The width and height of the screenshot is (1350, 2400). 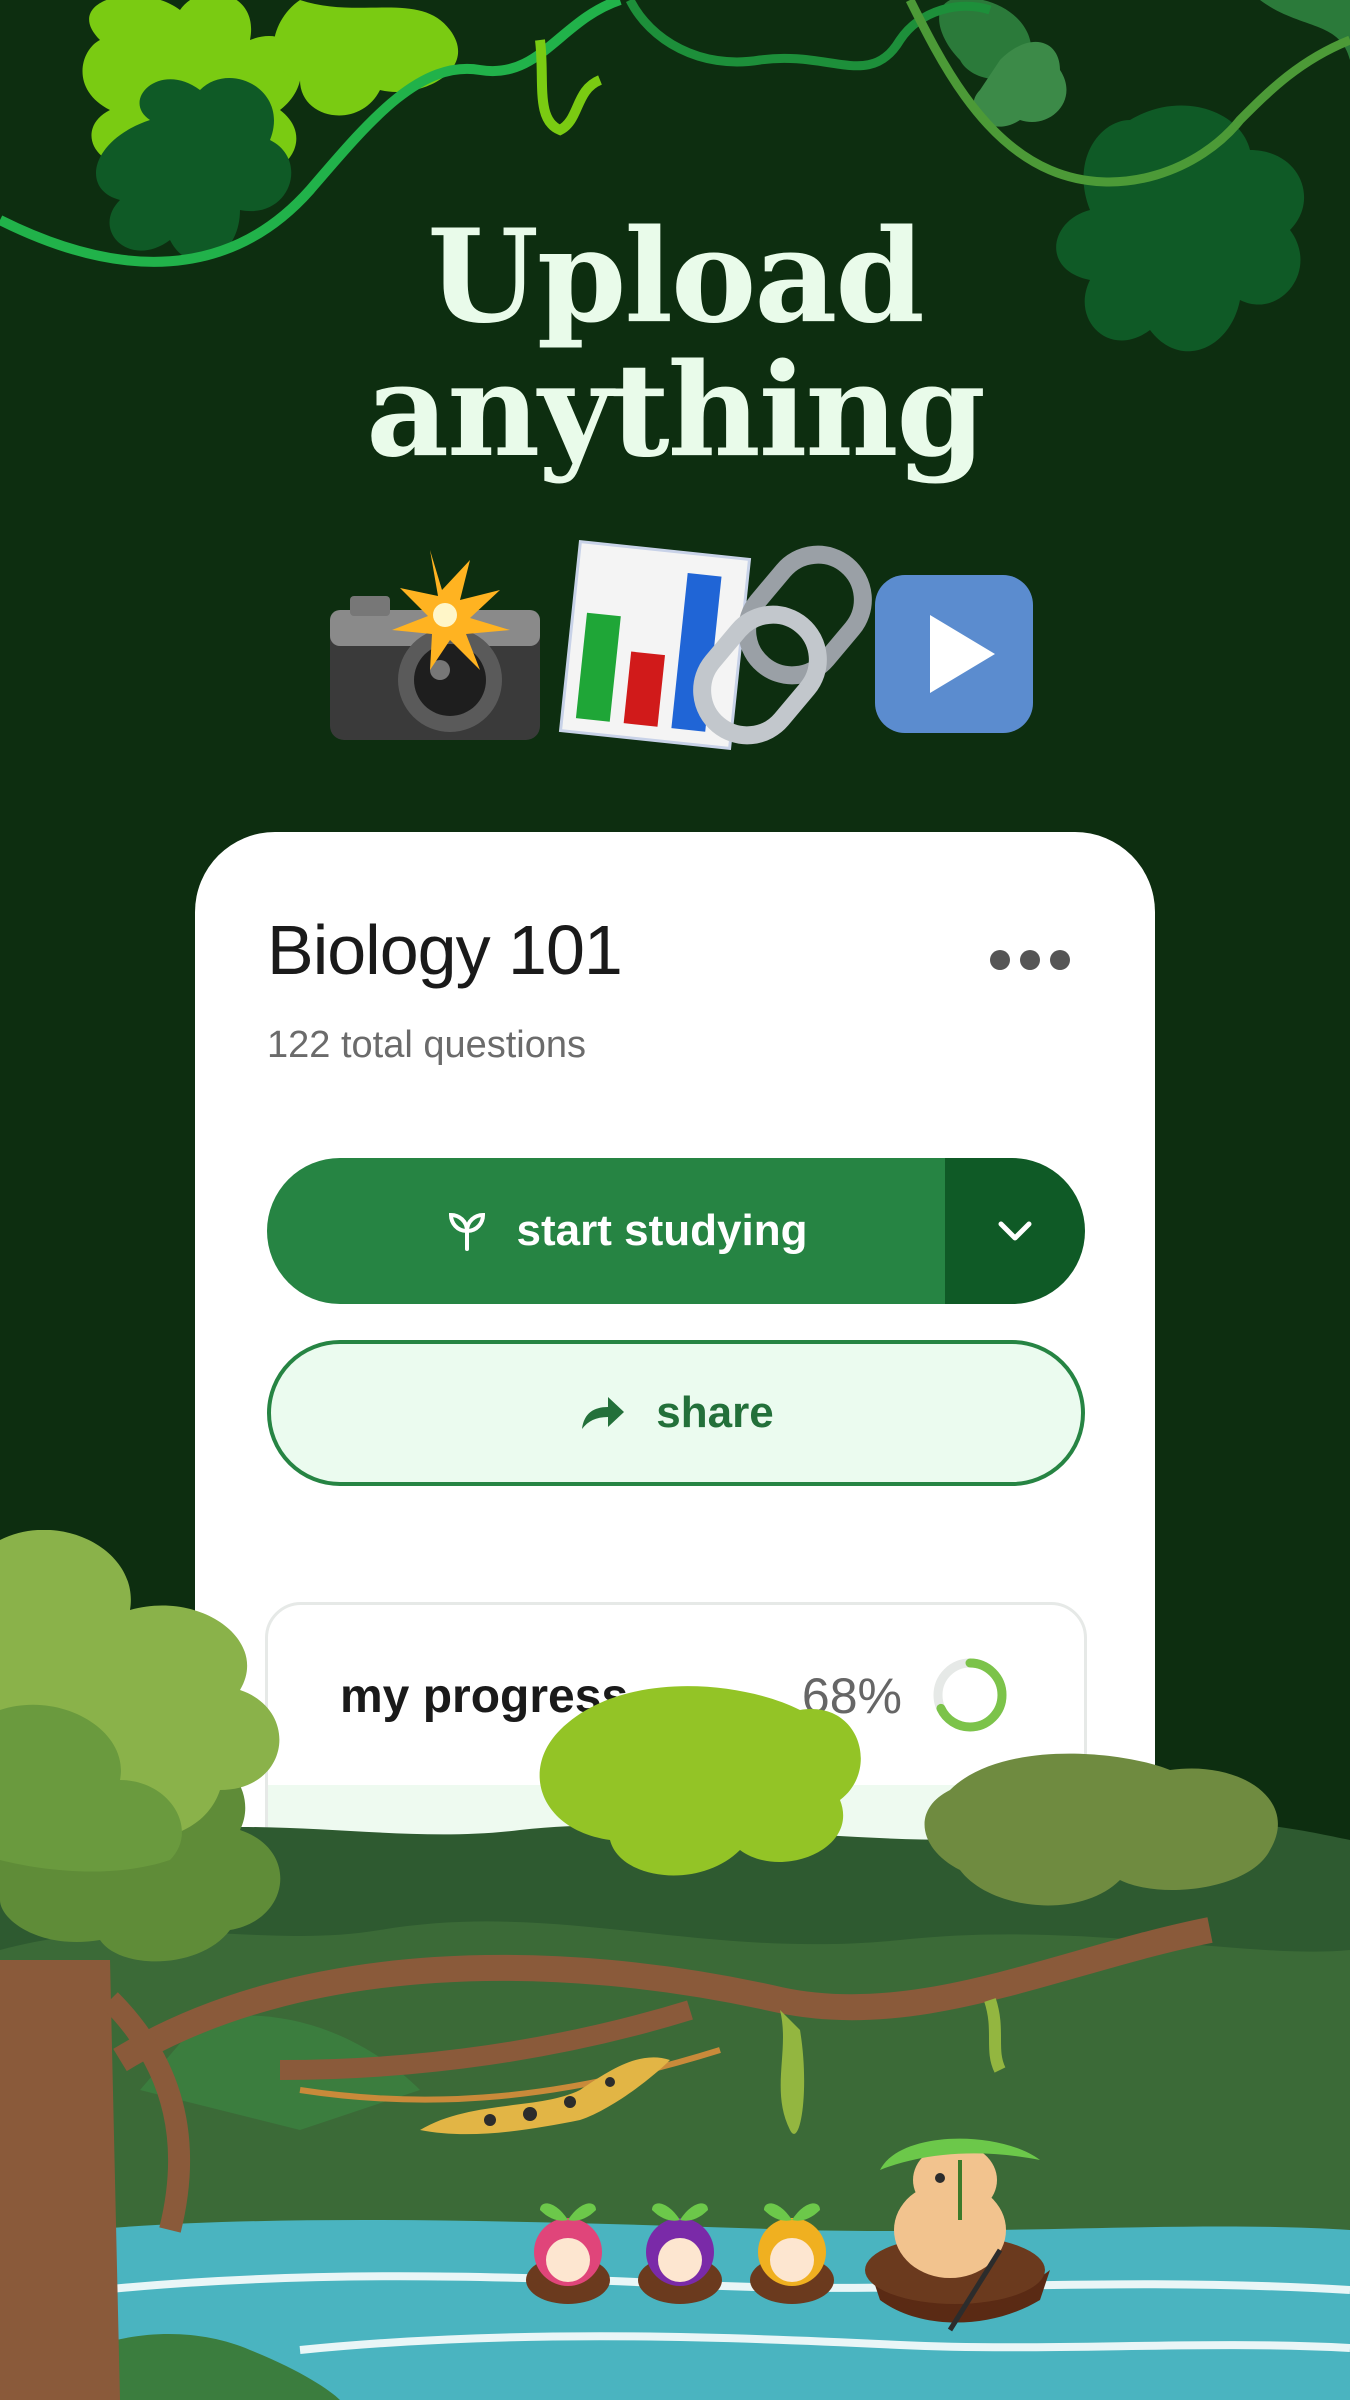 I want to click on sprout-pots-illustration, so click(x=680, y=2253).